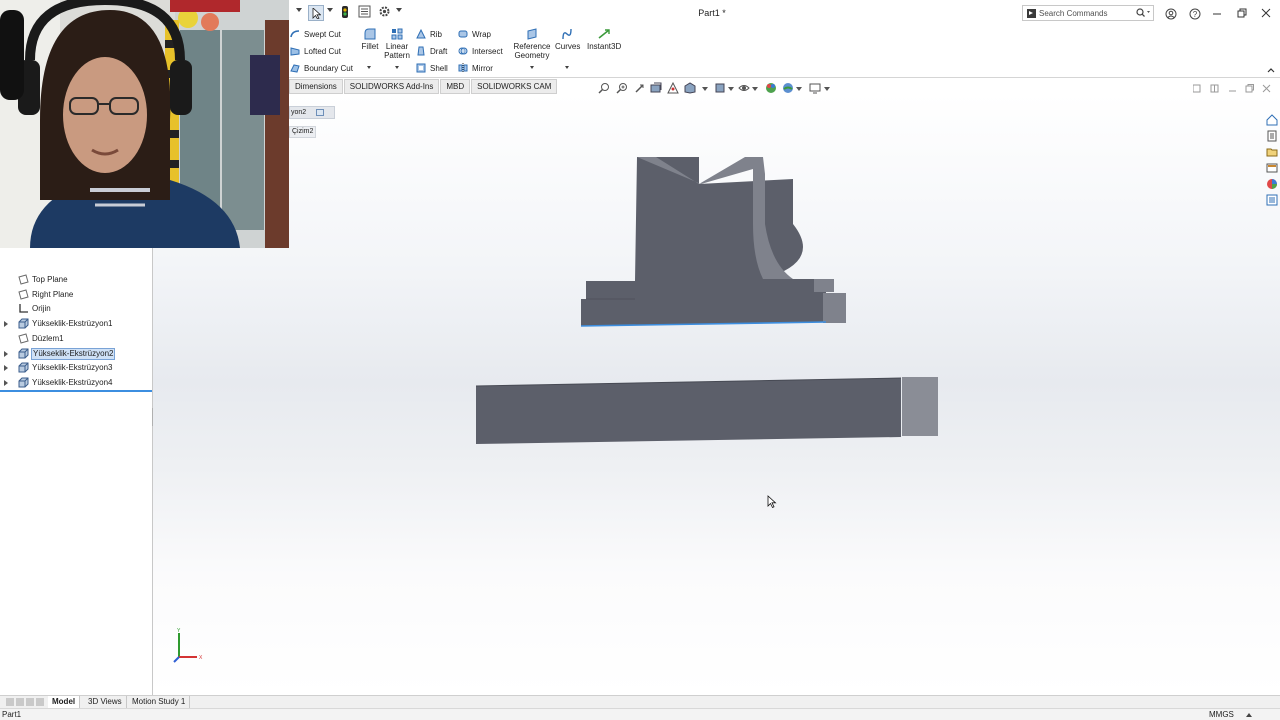  What do you see at coordinates (105, 702) in the screenshot?
I see `tab-3d-views: 3D Views` at bounding box center [105, 702].